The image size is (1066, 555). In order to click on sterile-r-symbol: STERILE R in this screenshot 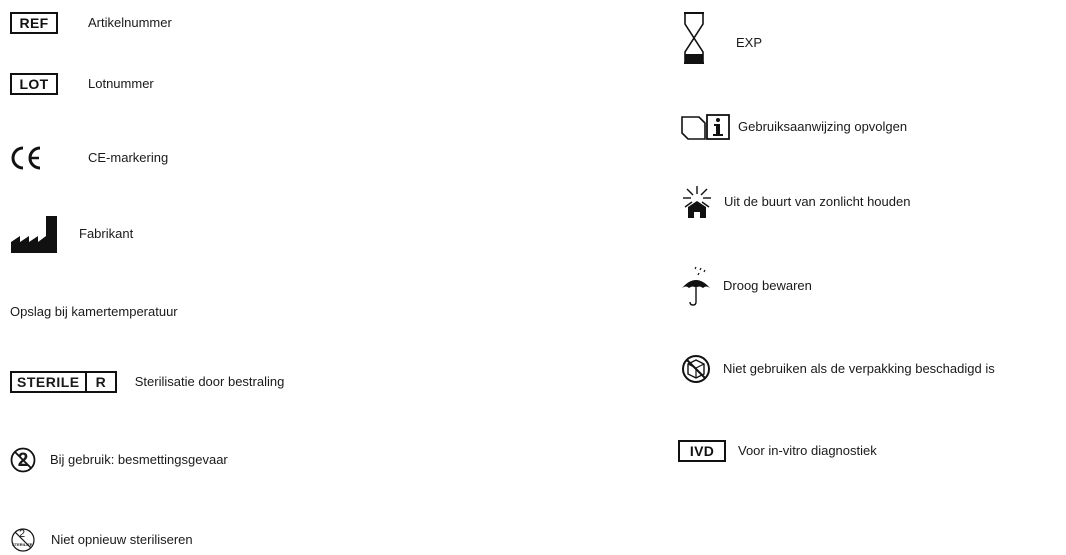, I will do `click(63, 382)`.